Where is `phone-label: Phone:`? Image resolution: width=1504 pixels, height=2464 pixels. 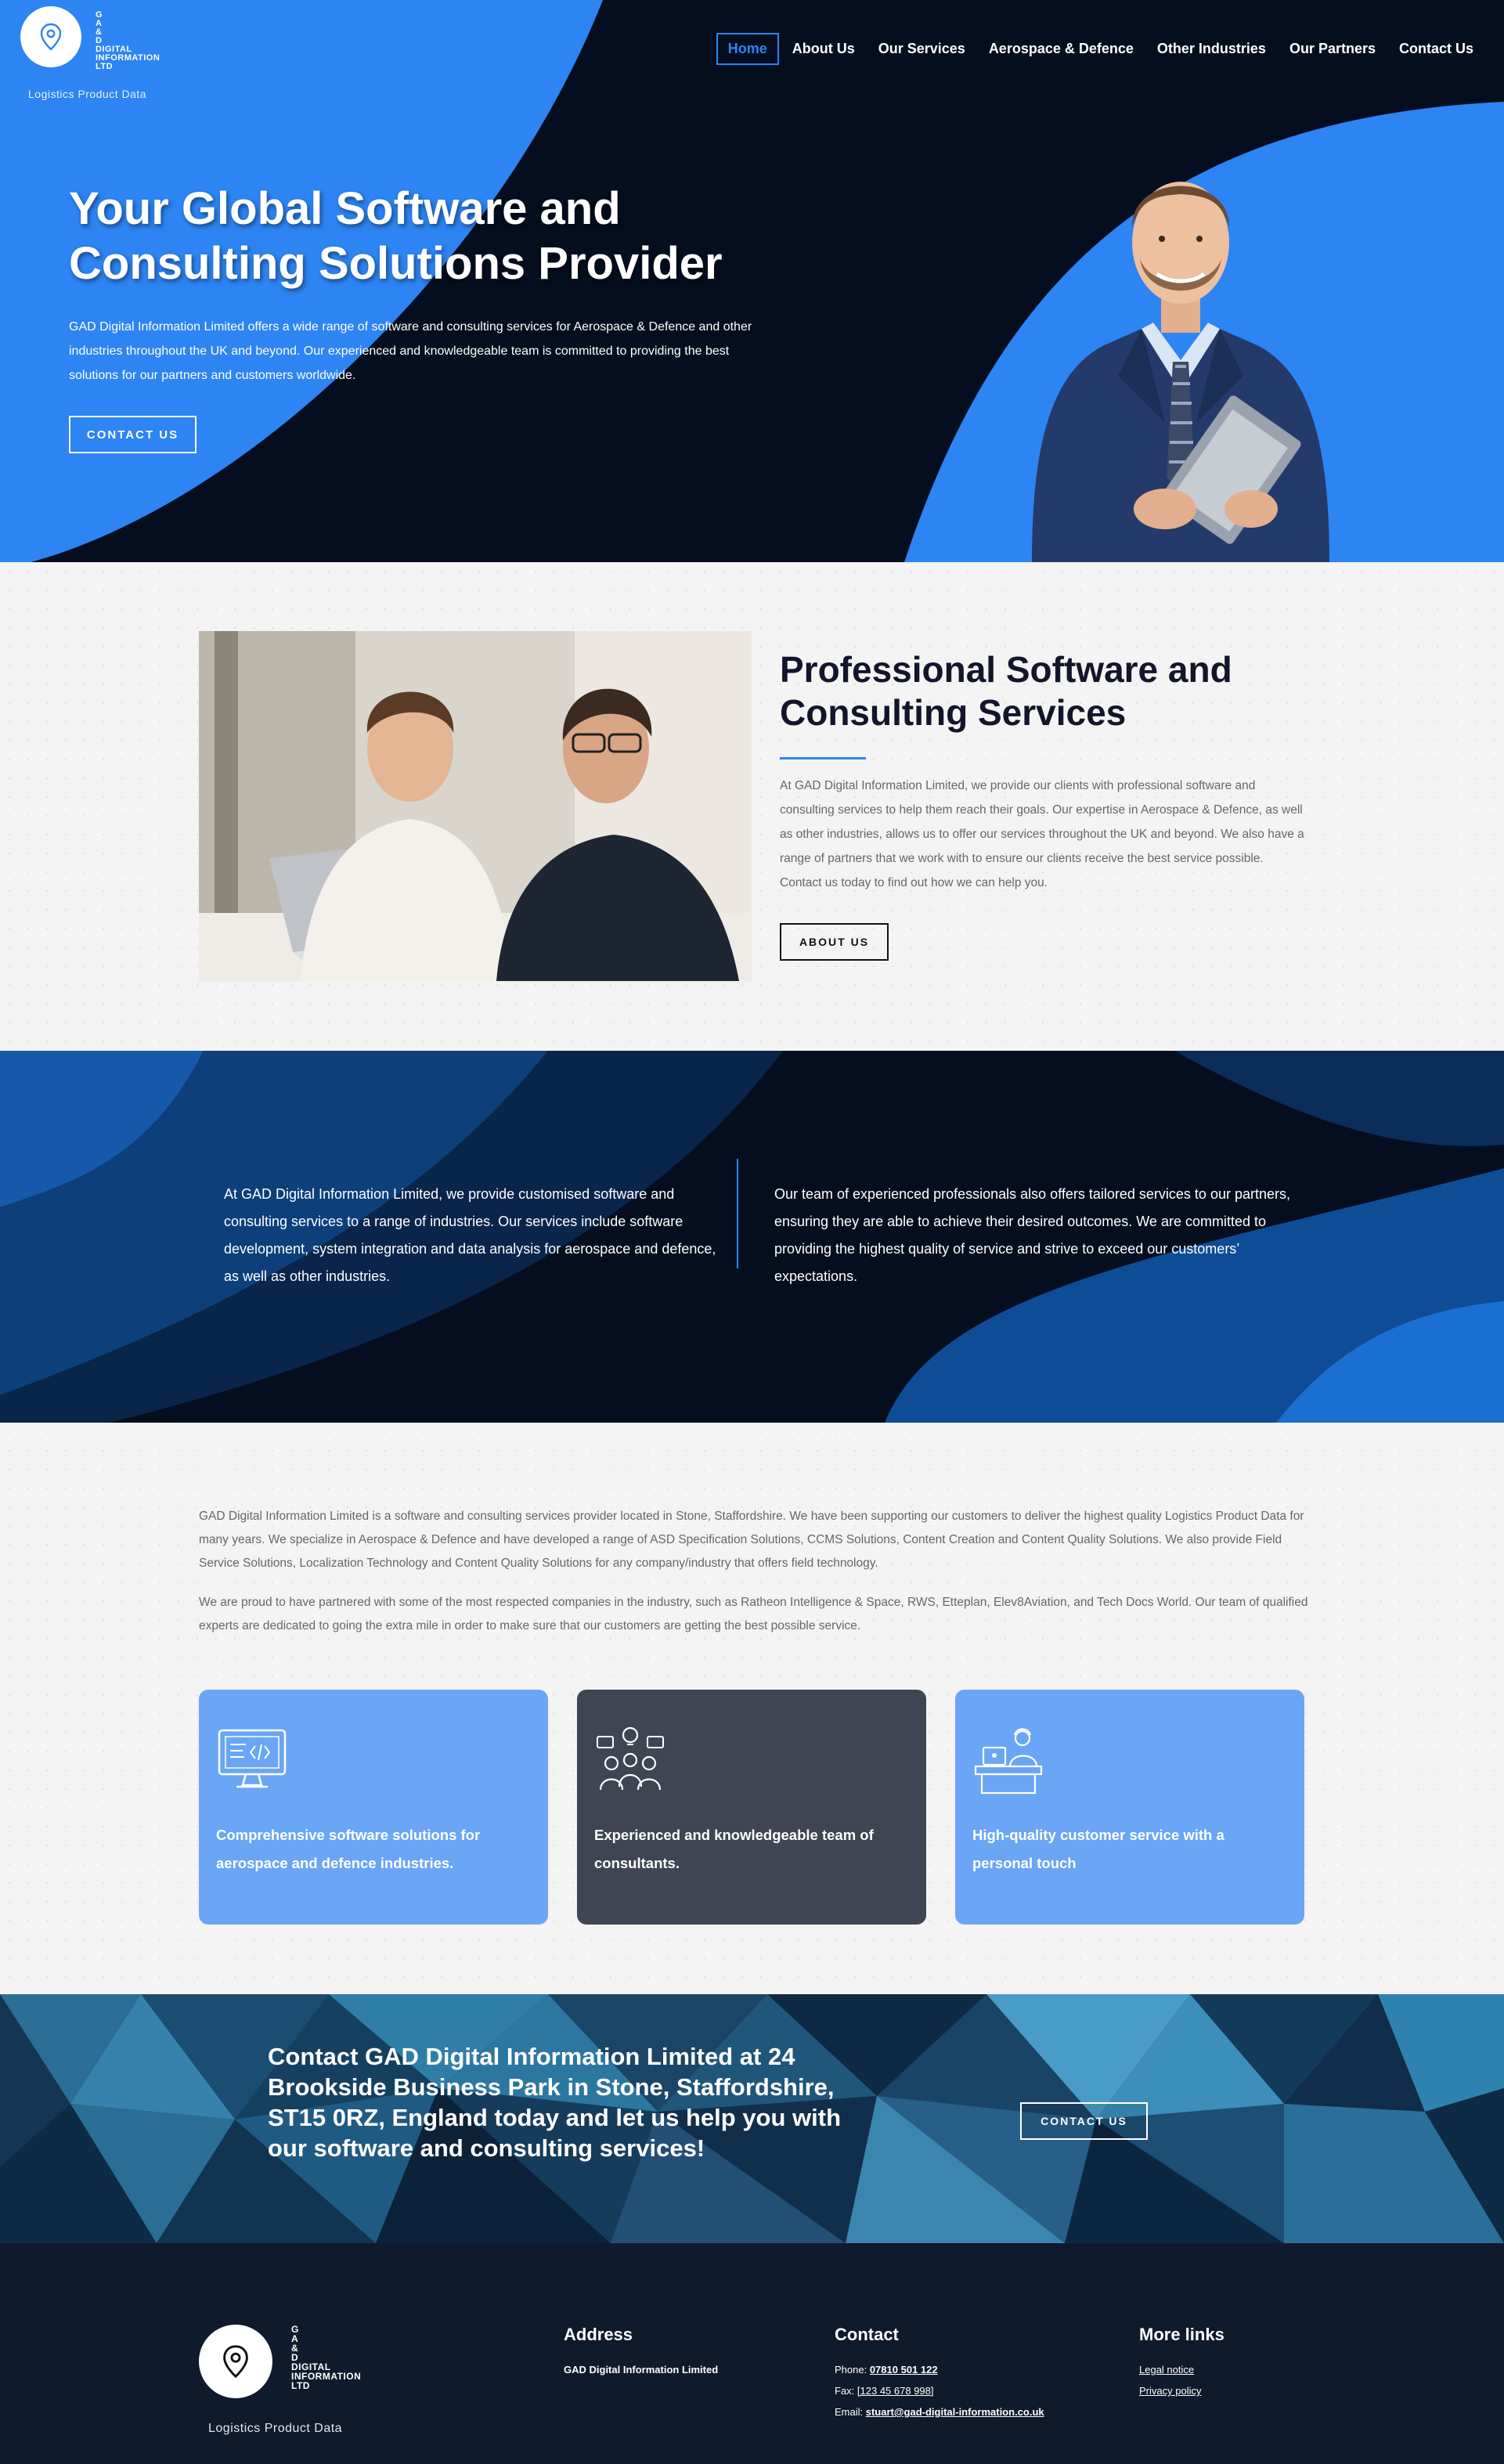
phone-label: Phone: is located at coordinates (852, 2370).